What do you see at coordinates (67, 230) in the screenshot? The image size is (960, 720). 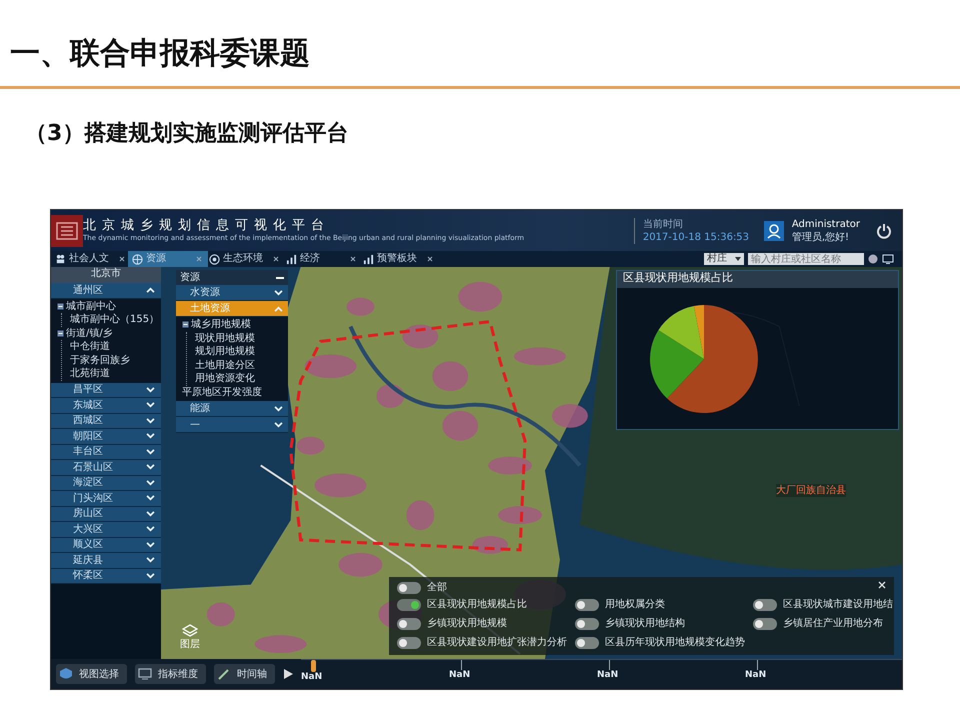 I see `logo-icon` at bounding box center [67, 230].